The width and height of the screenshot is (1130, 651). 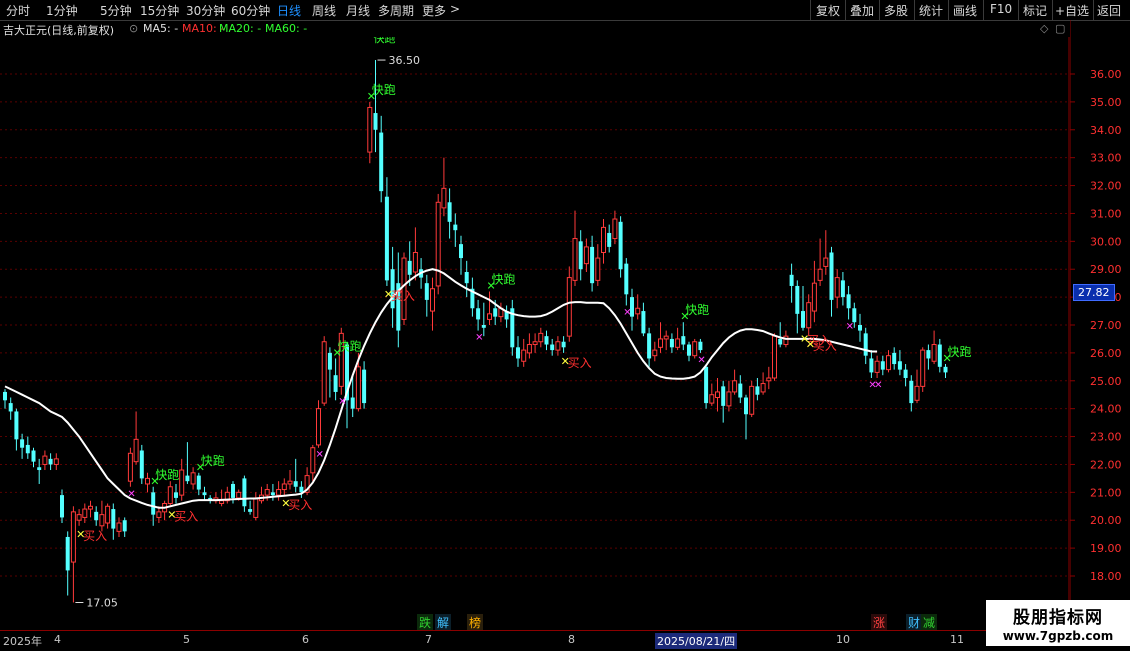 I want to click on period-tab-1min: 1分钟, so click(x=62, y=10).